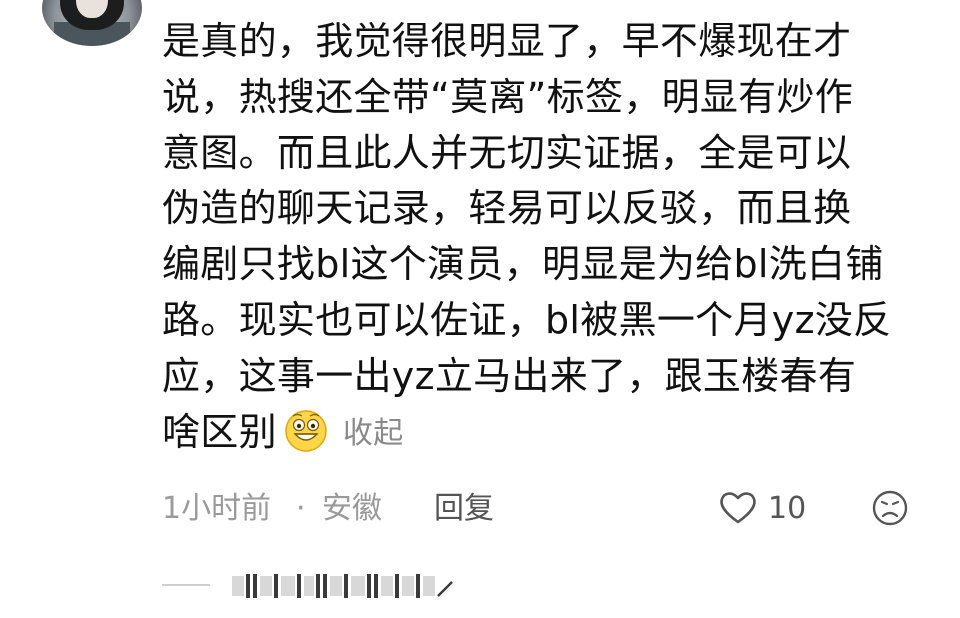 This screenshot has height=618, width=960. Describe the element at coordinates (787, 508) in the screenshot. I see `like-count: 10` at that location.